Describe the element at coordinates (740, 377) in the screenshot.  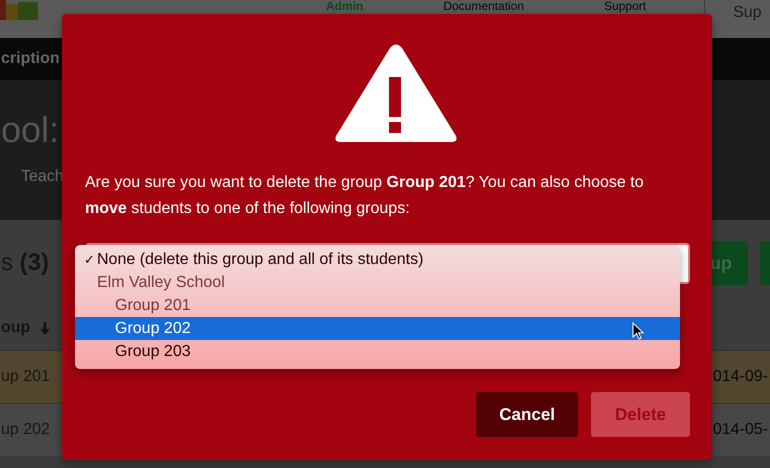
I see `table-cell: 014-09-` at that location.